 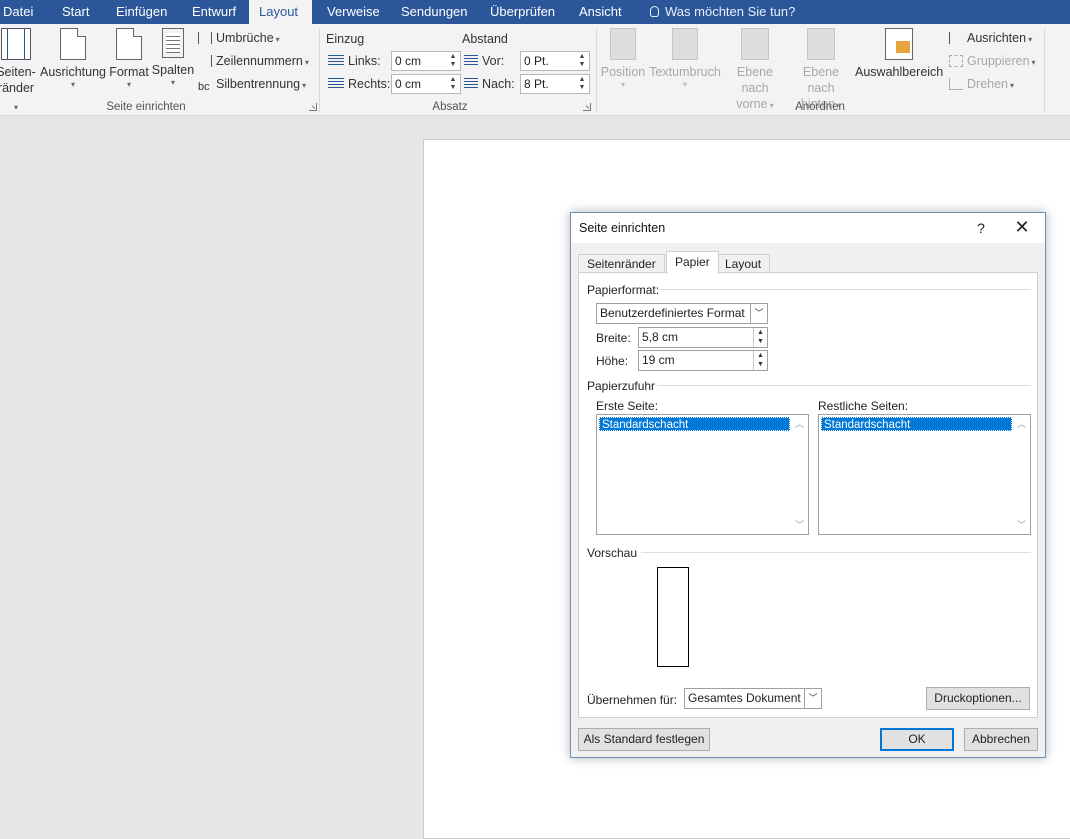 I want to click on line-numbers-label: Zeilennummern, so click(x=259, y=61).